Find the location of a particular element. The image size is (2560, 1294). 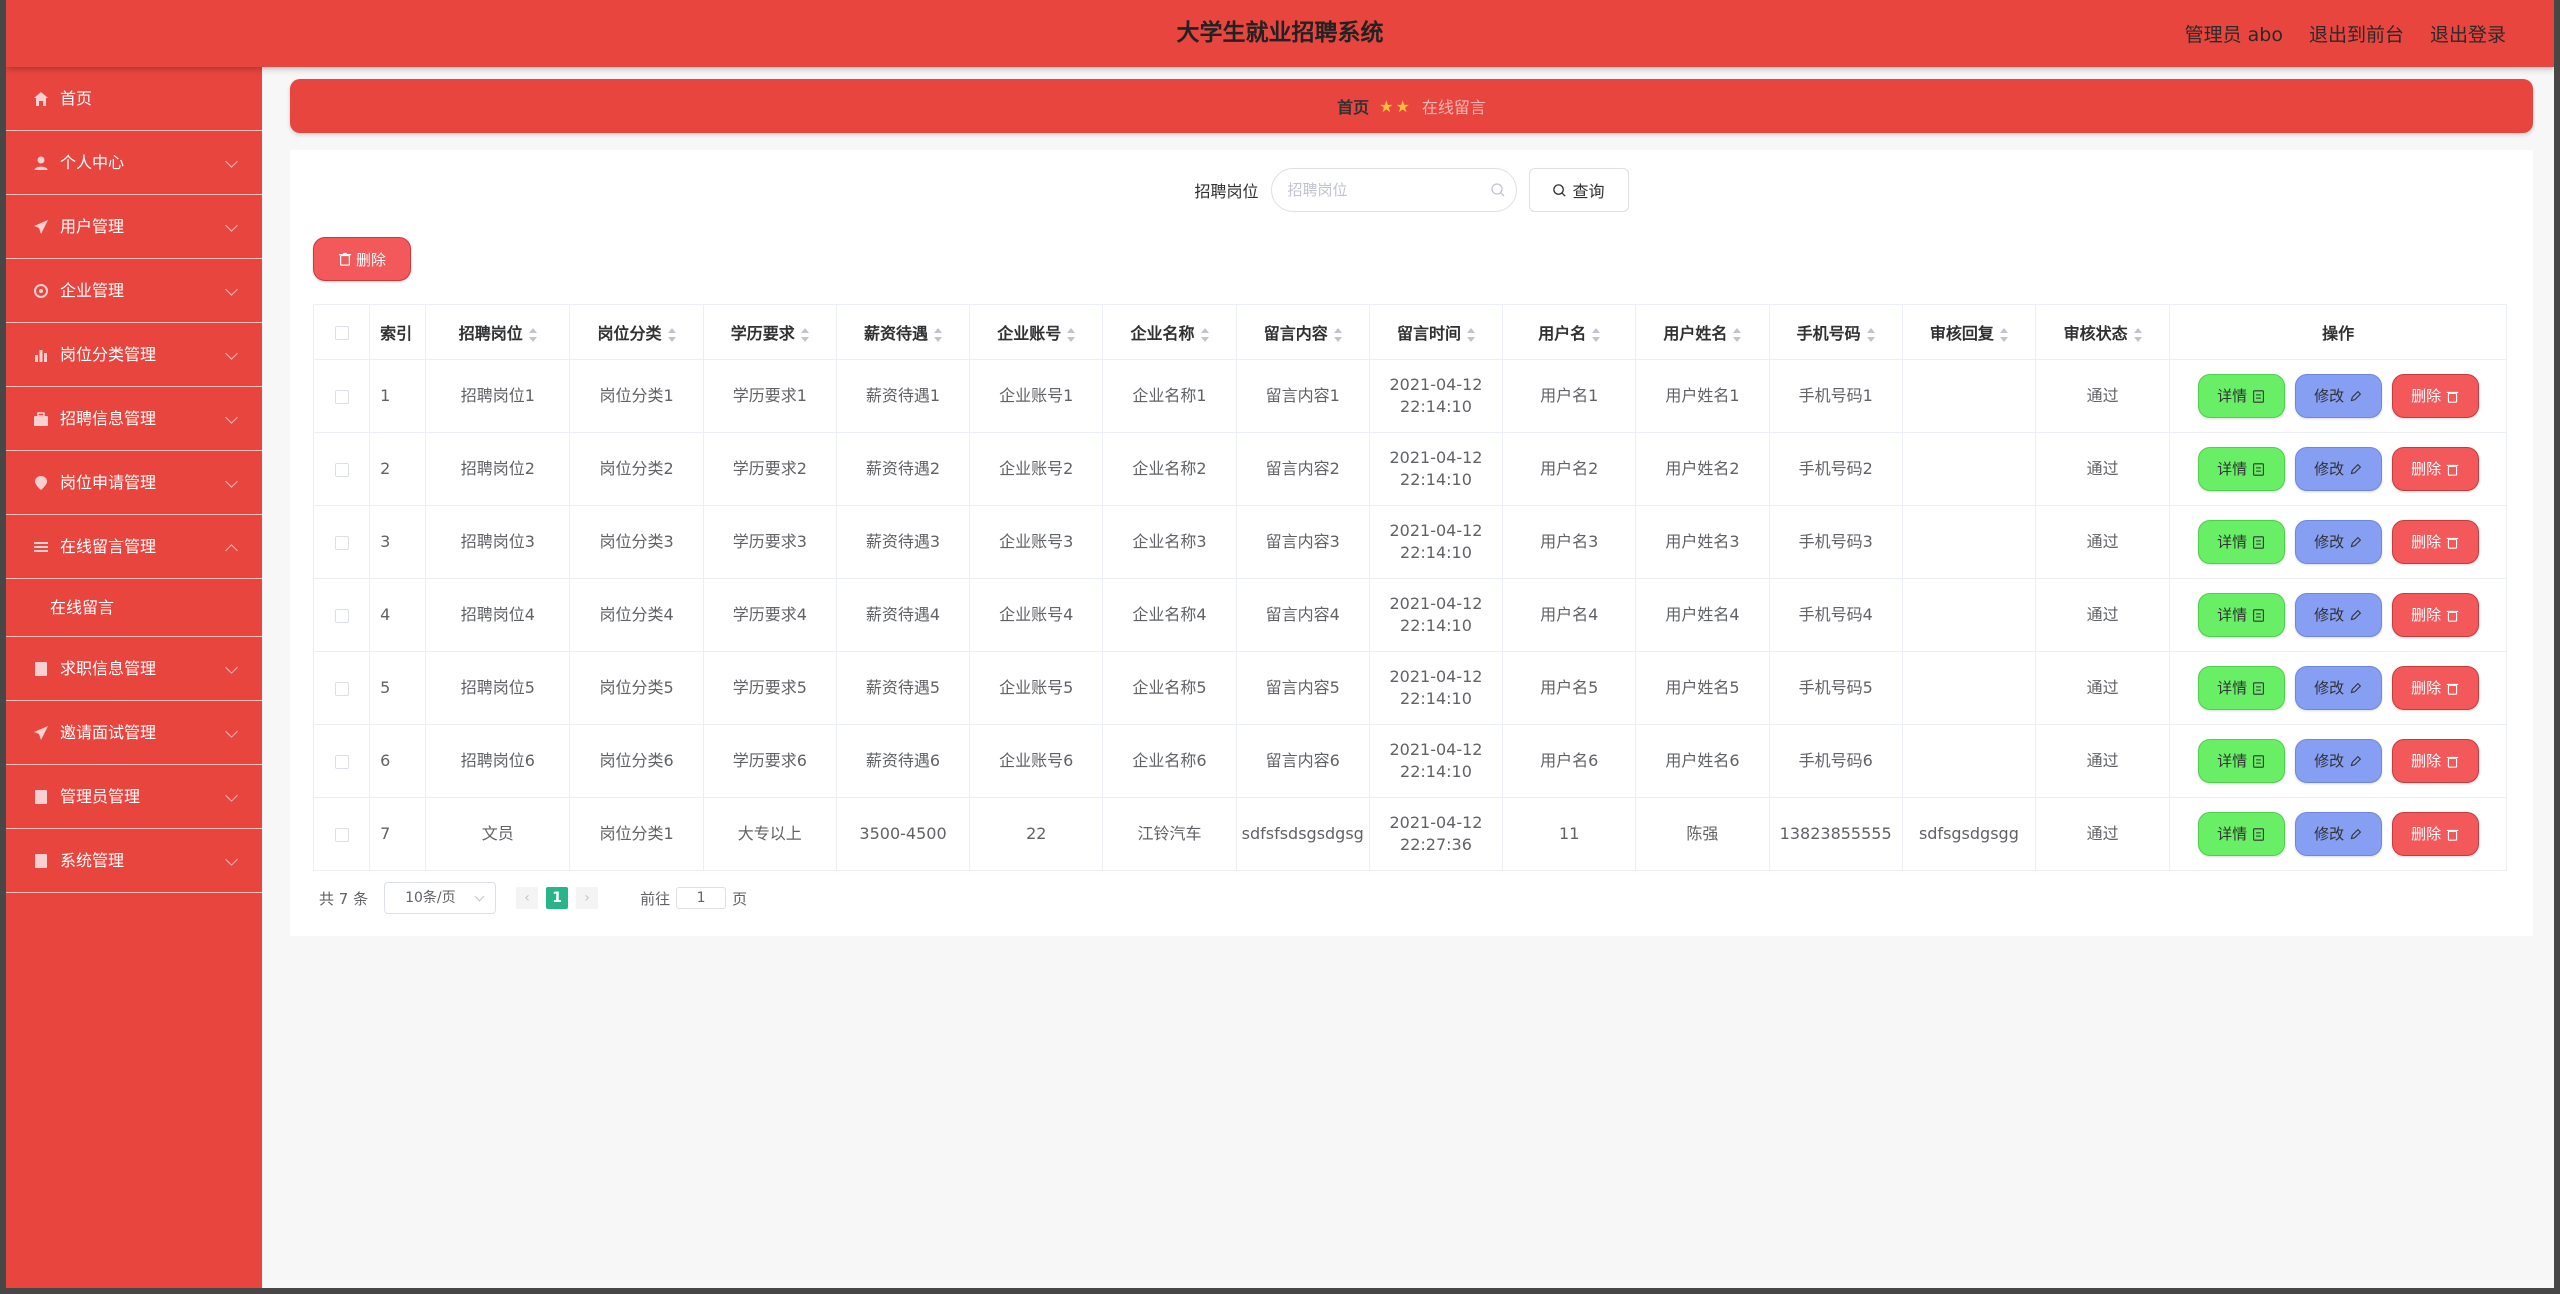

table-cell: 企业账号3 is located at coordinates (1036, 542).